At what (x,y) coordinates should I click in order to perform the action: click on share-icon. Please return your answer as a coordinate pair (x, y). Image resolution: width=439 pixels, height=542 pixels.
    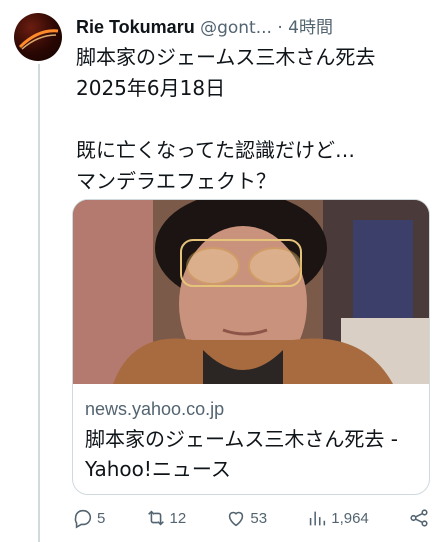
    Looking at the image, I should click on (419, 518).